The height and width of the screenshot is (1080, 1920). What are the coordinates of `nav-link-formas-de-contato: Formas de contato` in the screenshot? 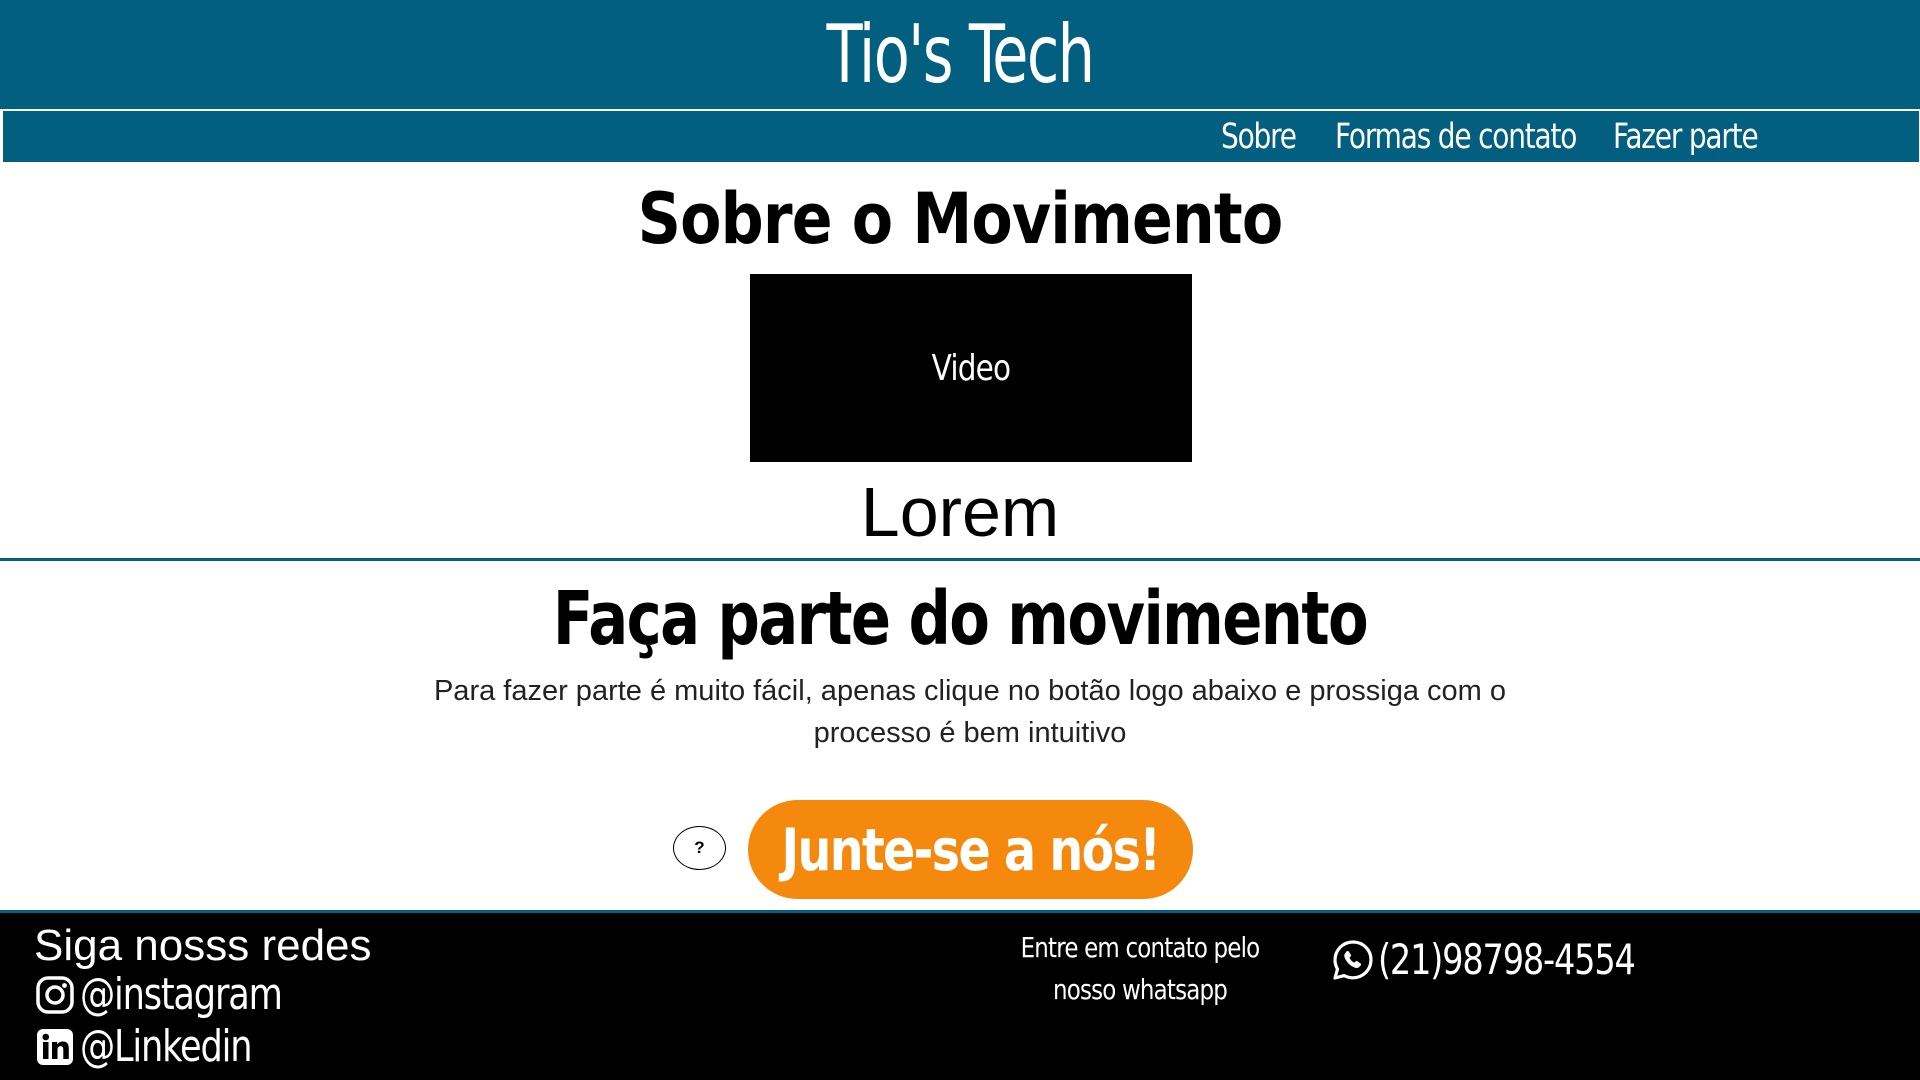 It's located at (1456, 136).